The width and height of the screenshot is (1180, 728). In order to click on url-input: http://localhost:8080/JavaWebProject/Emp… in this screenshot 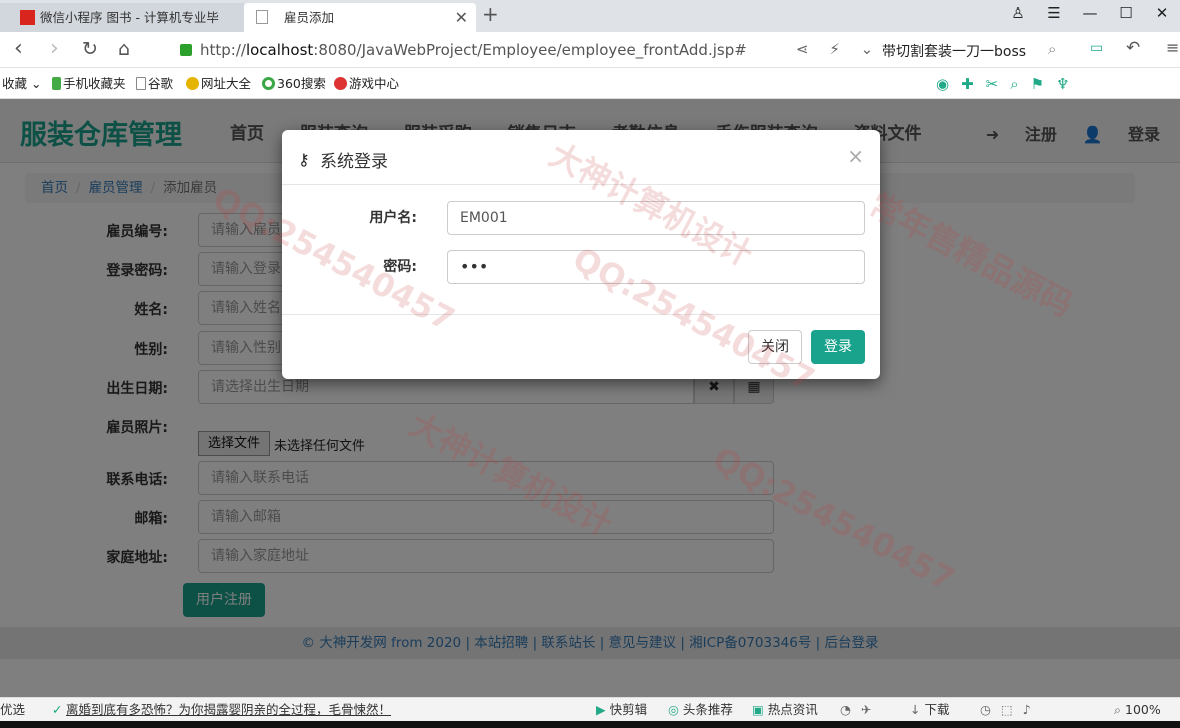, I will do `click(520, 50)`.